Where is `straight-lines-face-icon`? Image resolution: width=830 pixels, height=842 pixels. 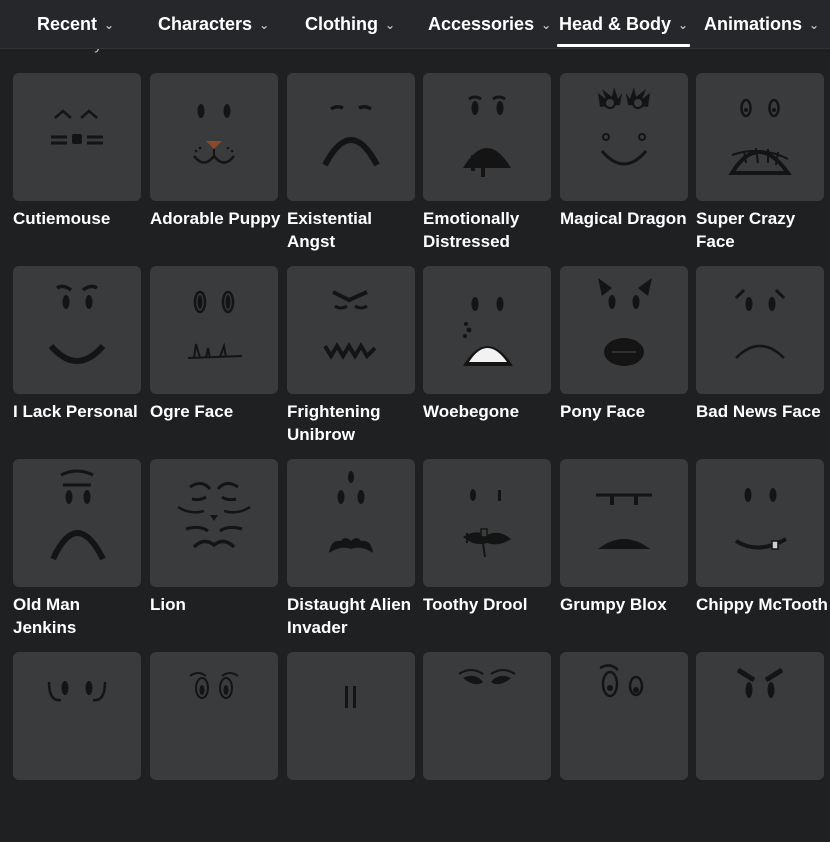
straight-lines-face-icon is located at coordinates (351, 716).